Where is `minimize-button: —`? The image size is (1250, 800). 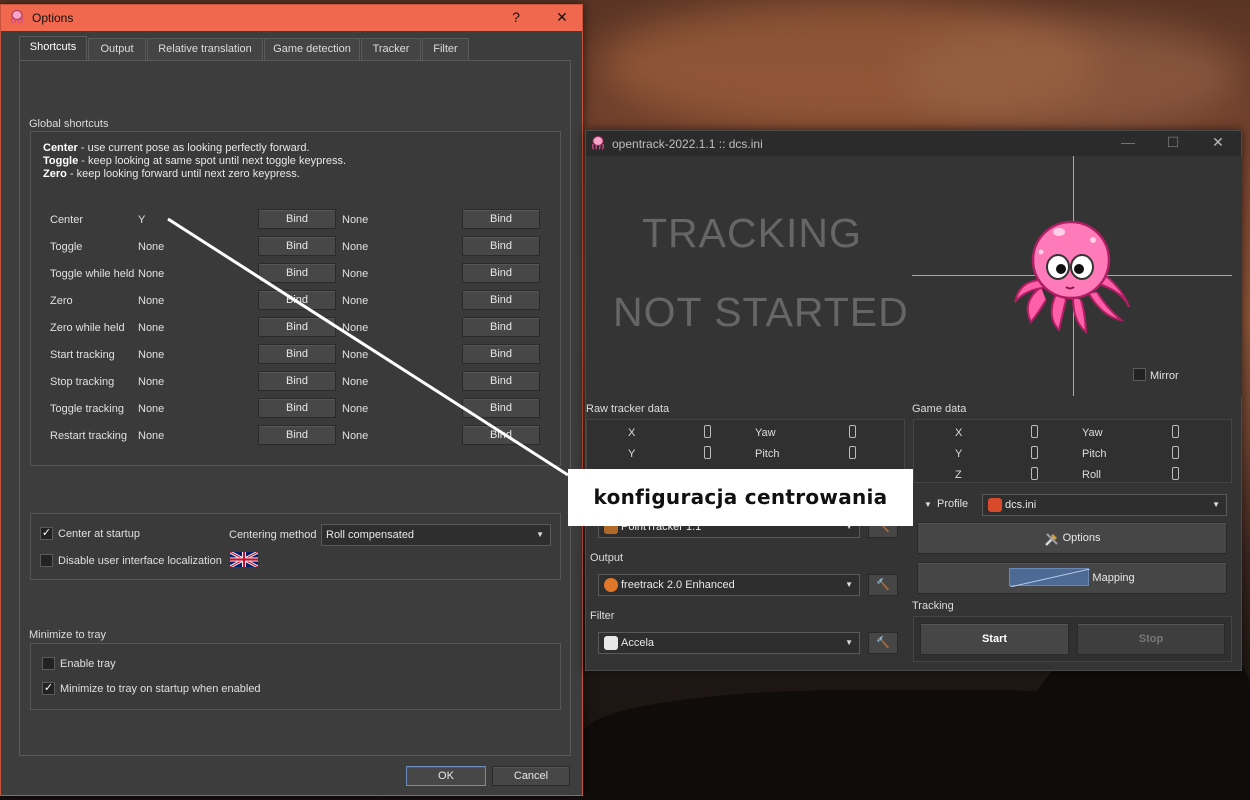
minimize-button: — is located at coordinates (1128, 142).